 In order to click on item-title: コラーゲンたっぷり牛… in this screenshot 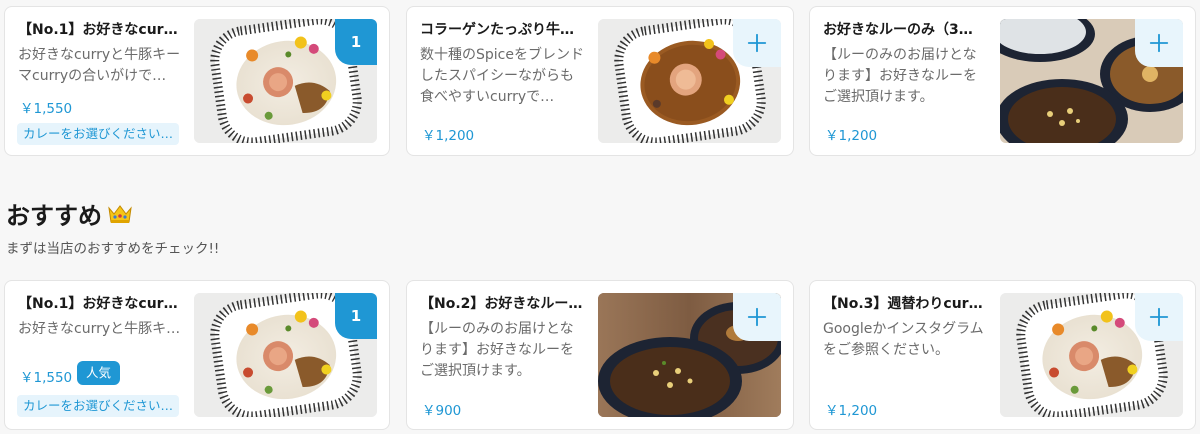, I will do `click(497, 30)`.